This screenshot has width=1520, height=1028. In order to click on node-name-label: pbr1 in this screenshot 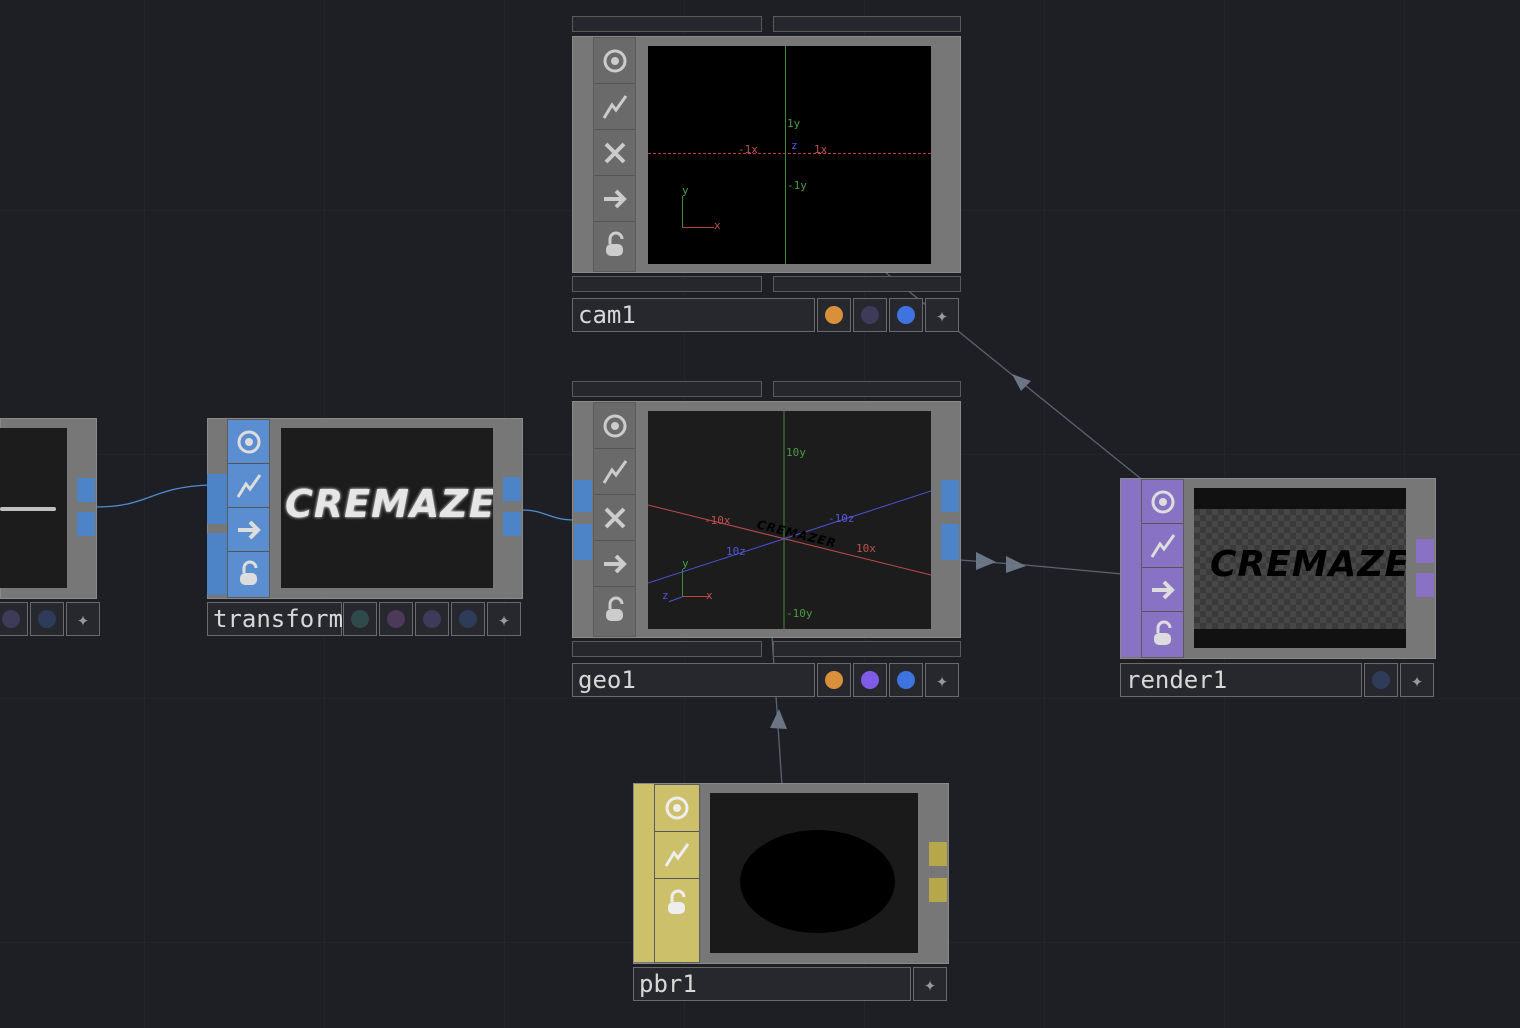, I will do `click(772, 984)`.